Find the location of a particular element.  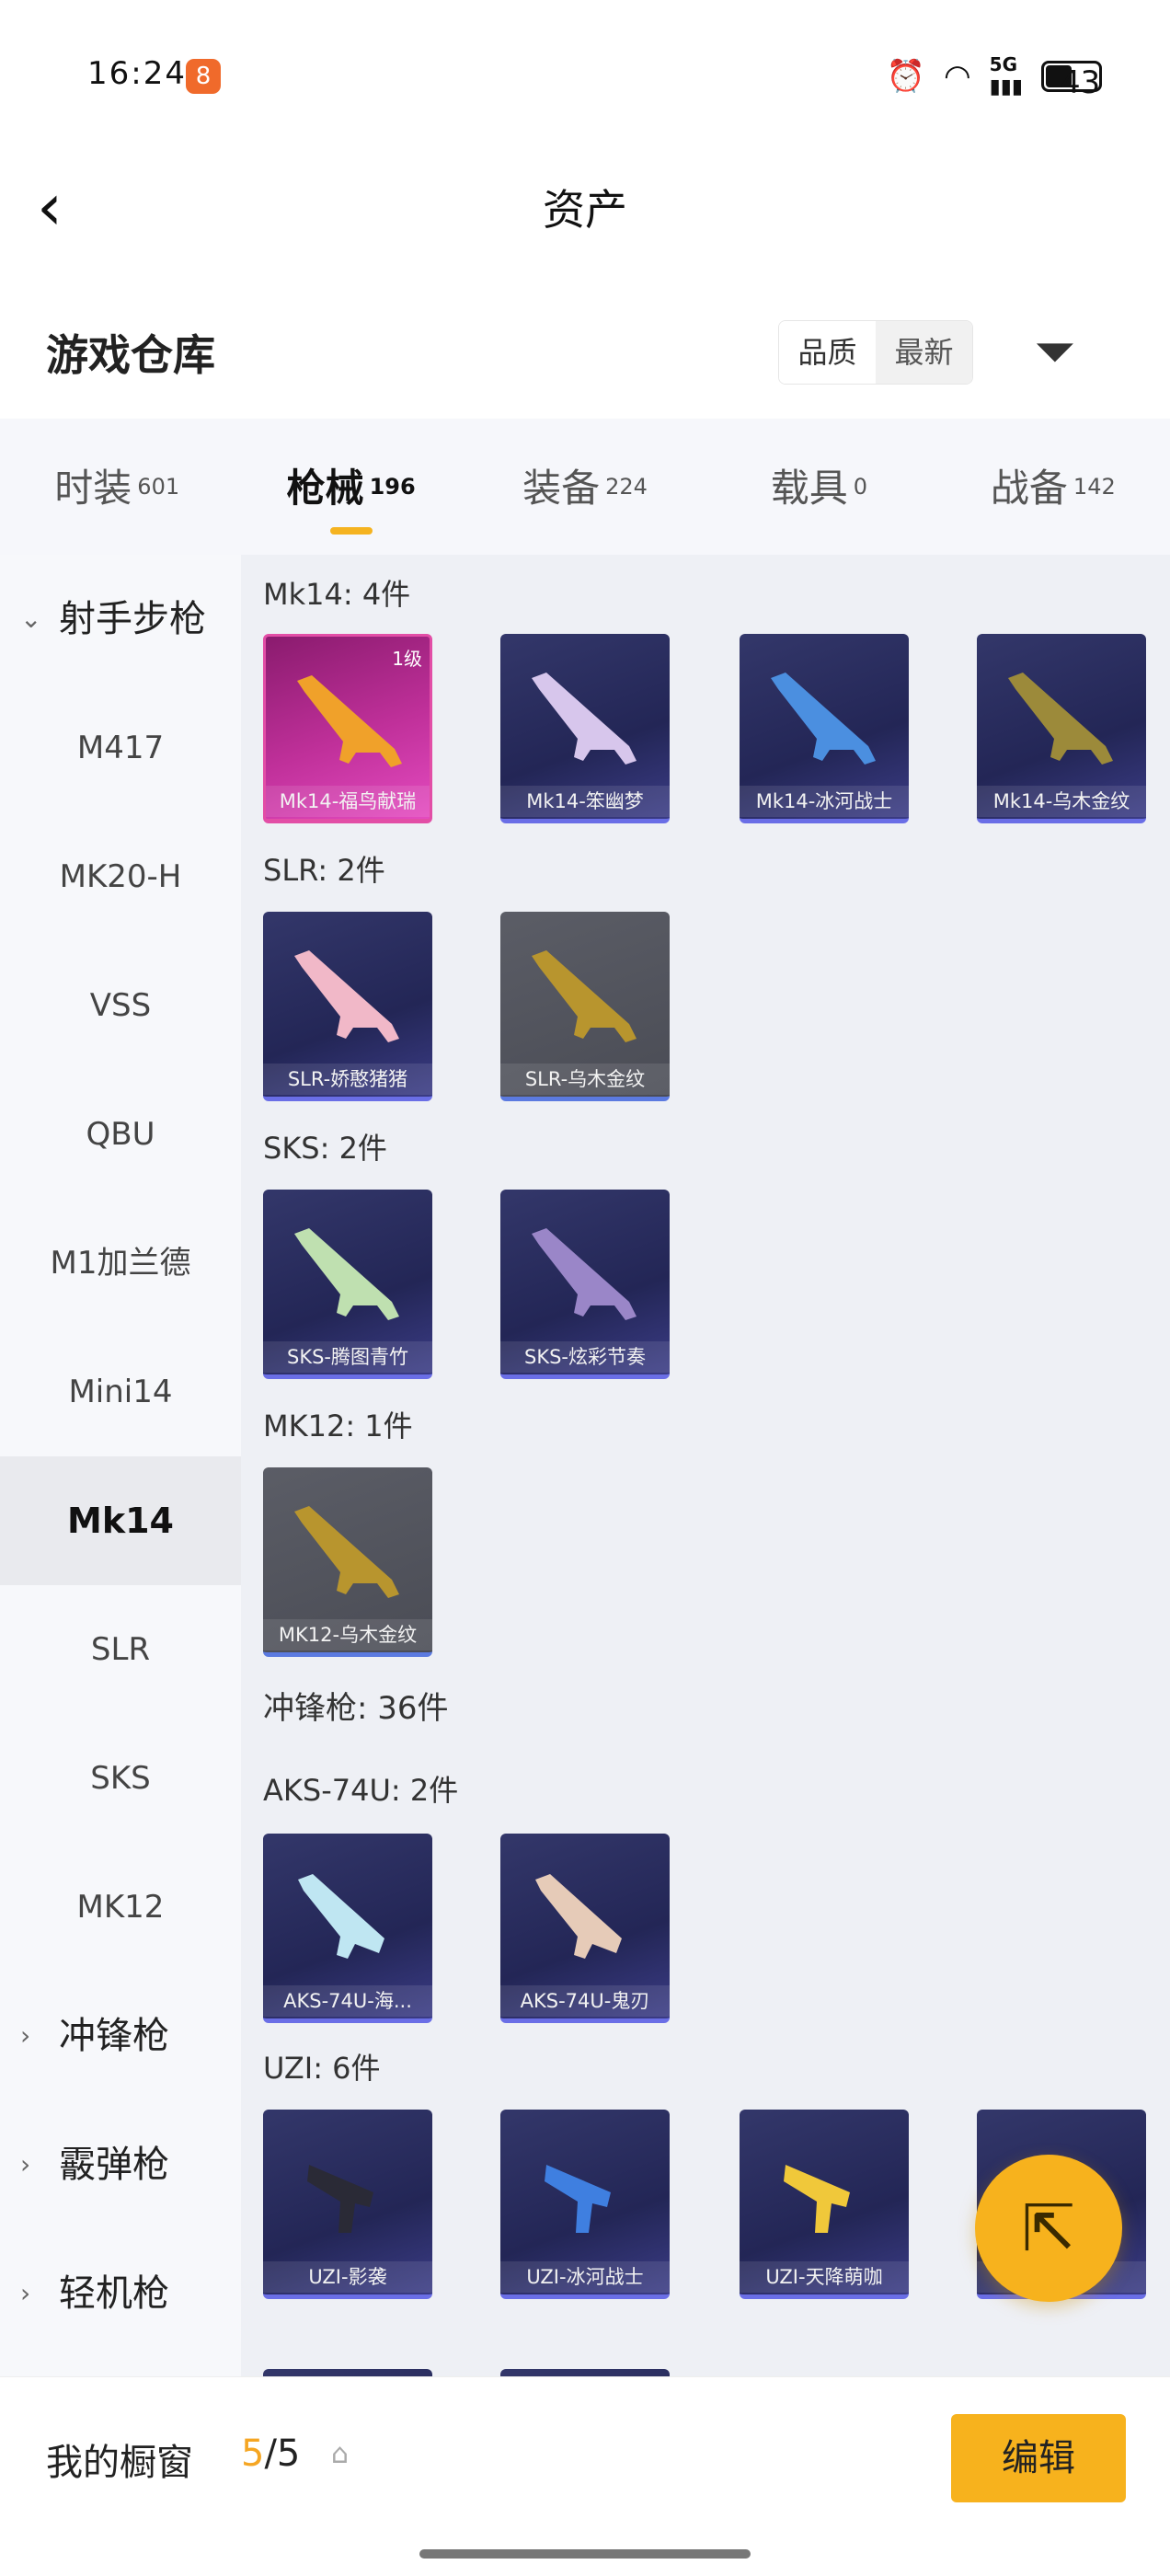

showcase-bar: 我的橱窗 5/5 ⌂ 编辑 is located at coordinates (585, 2476).